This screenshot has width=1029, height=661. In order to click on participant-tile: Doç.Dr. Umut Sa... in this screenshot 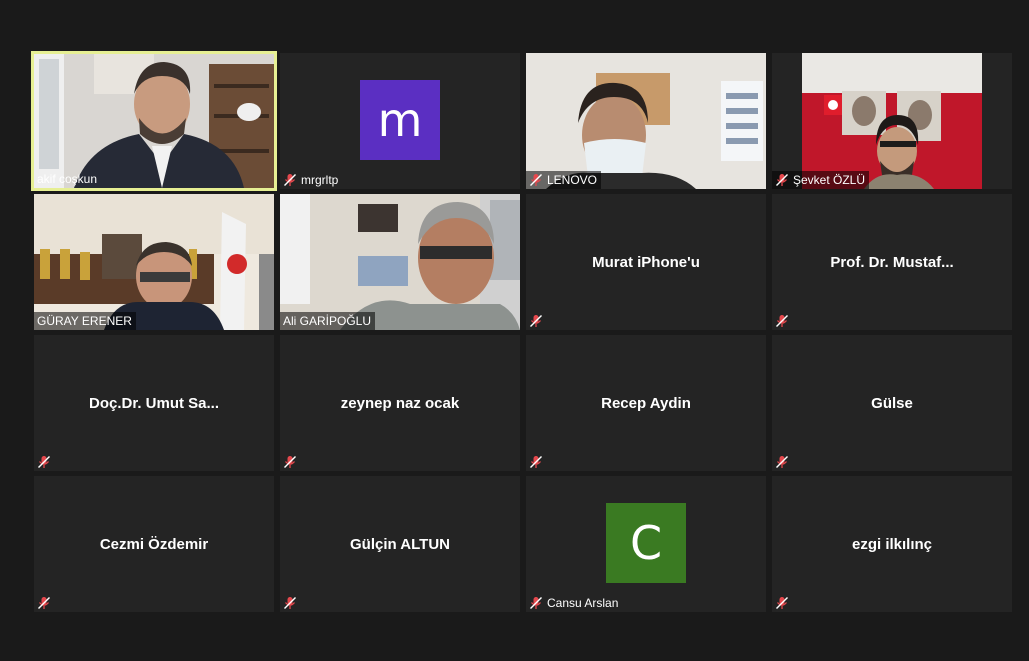, I will do `click(154, 403)`.